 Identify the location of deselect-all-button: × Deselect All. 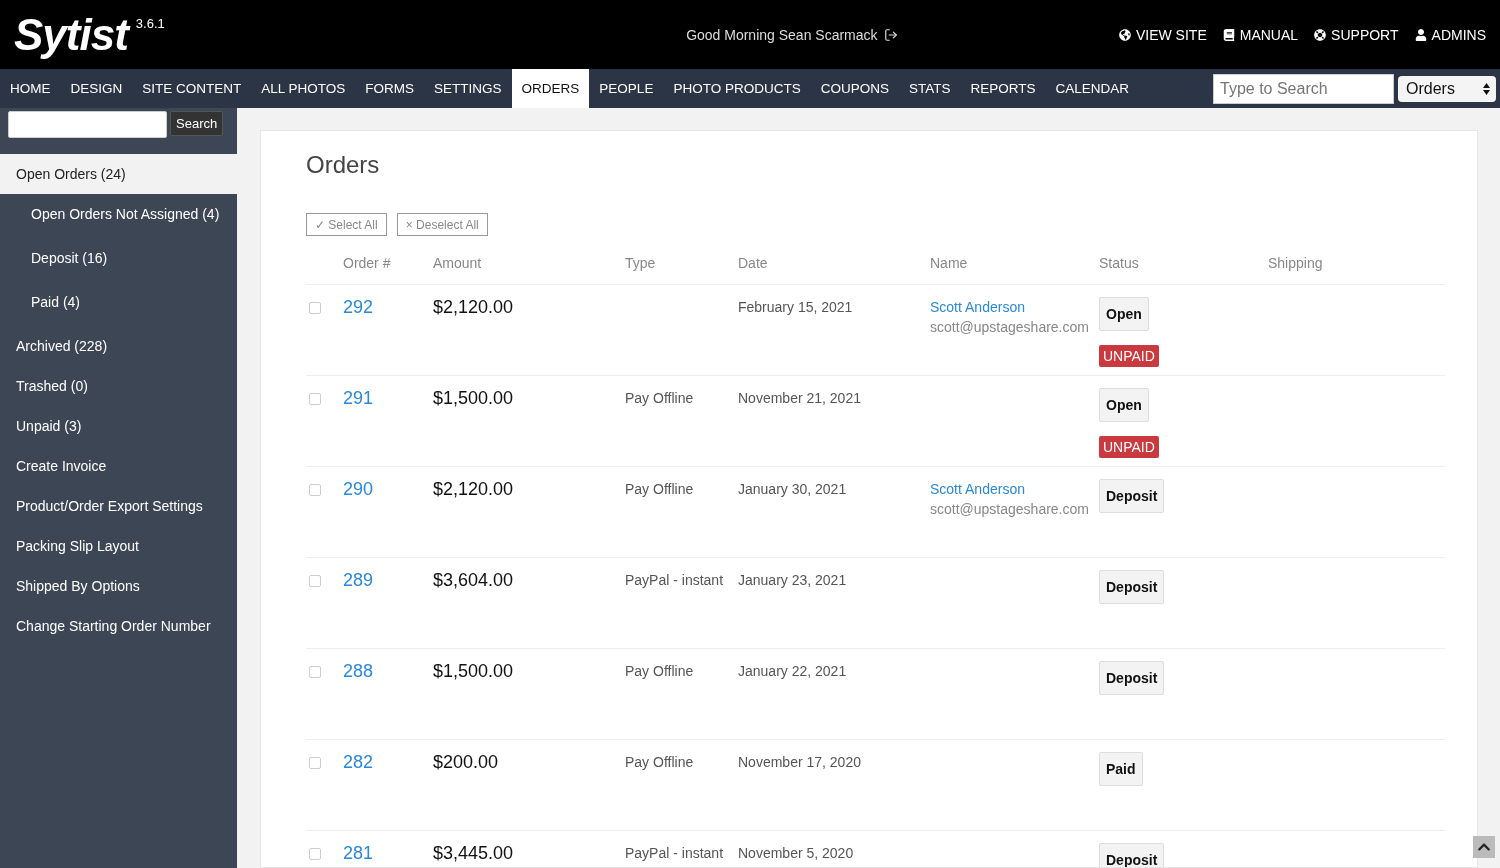
(442, 224).